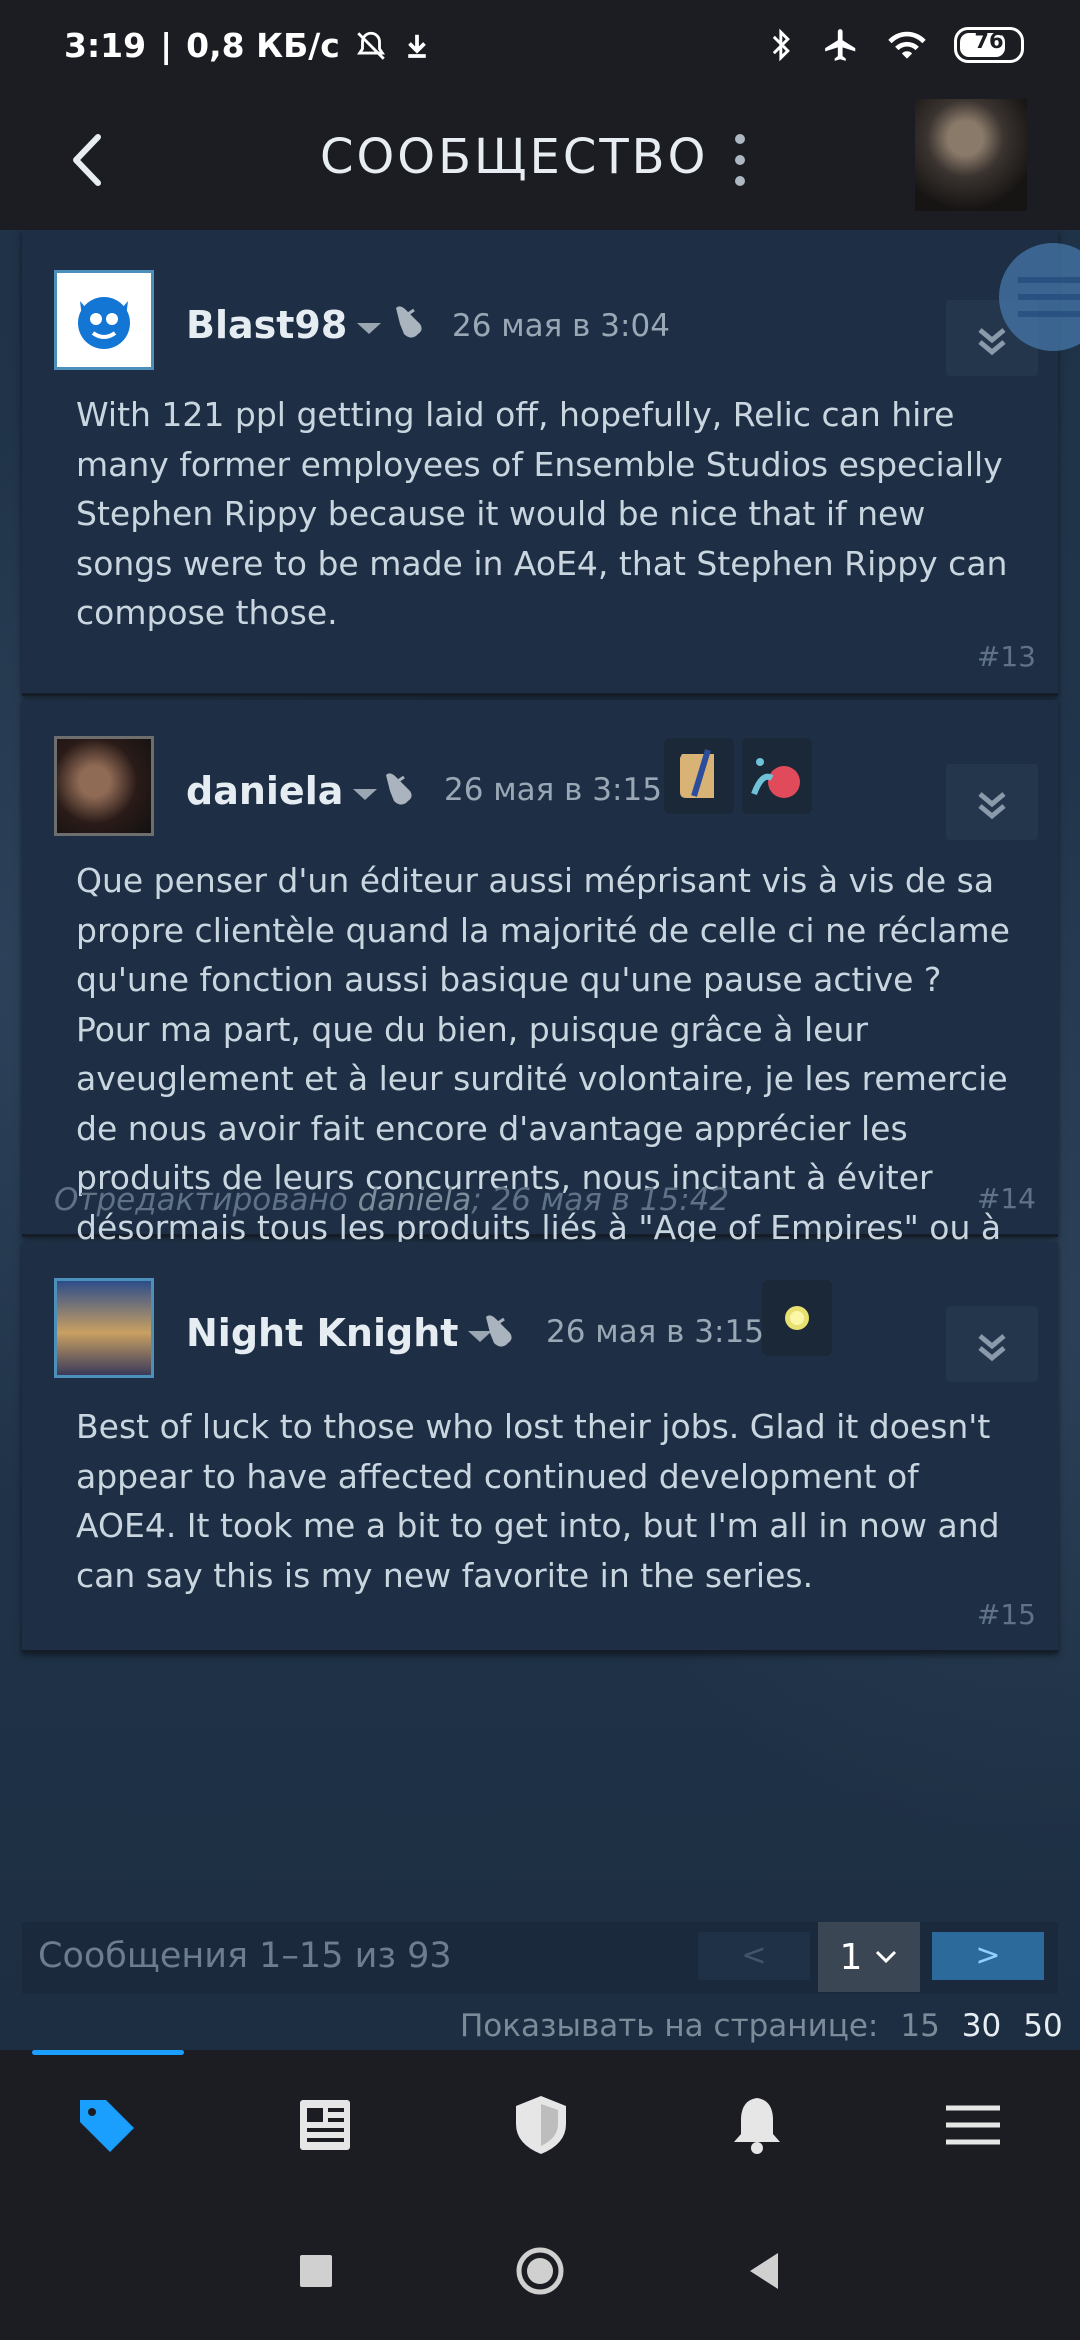 The width and height of the screenshot is (1080, 2340). I want to click on message-count: Сообщения 1–15 из 93, so click(245, 1956).